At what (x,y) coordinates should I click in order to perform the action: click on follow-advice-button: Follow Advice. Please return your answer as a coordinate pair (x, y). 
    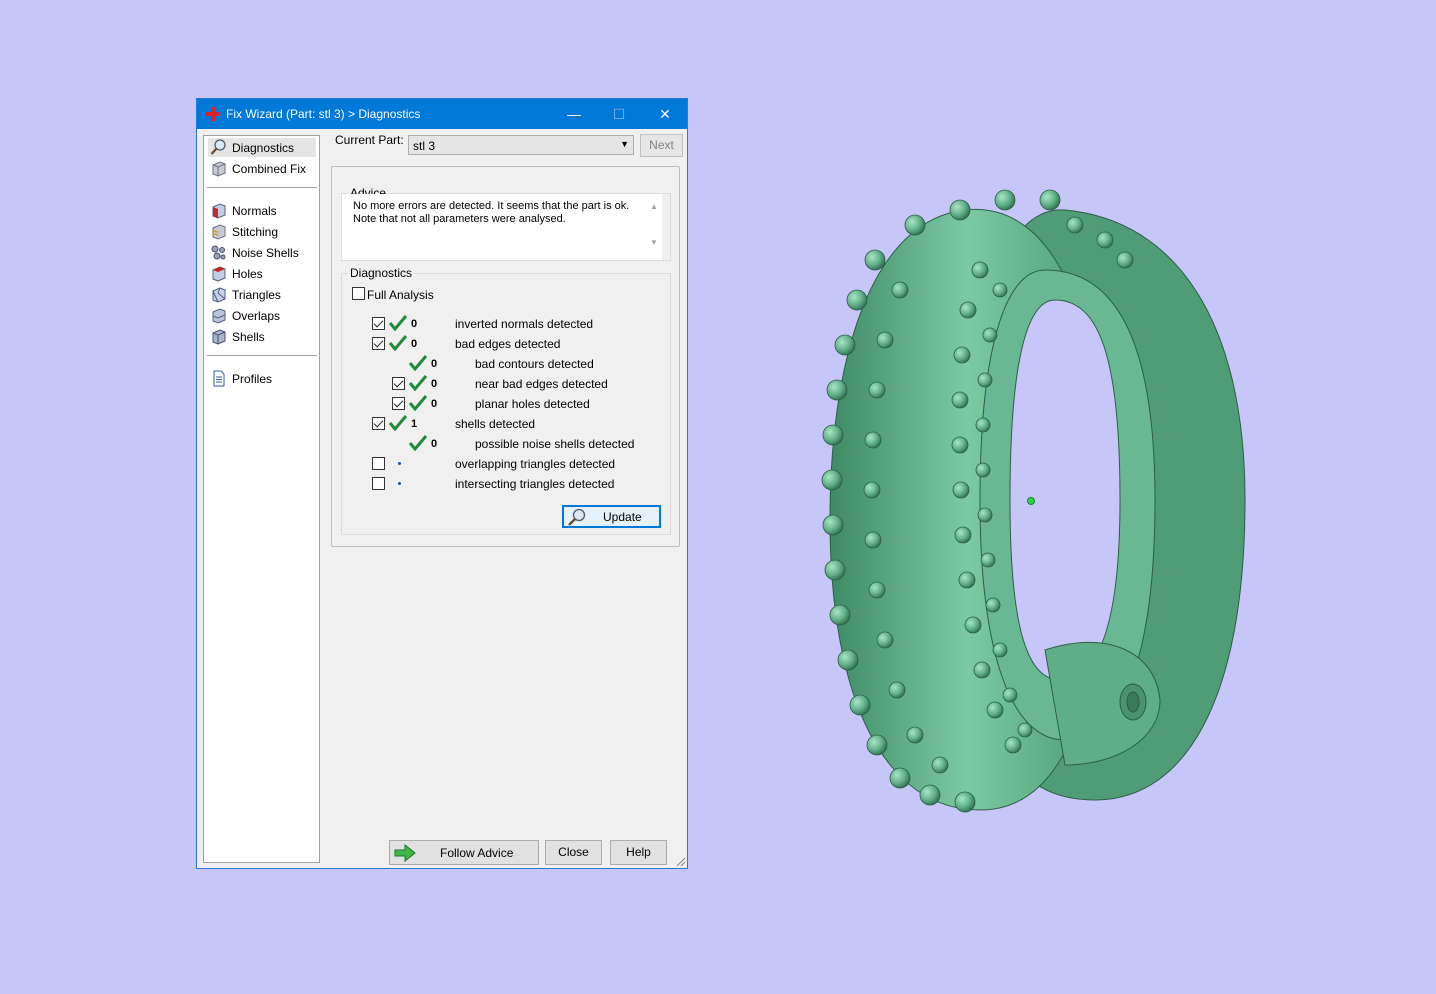
    Looking at the image, I should click on (464, 852).